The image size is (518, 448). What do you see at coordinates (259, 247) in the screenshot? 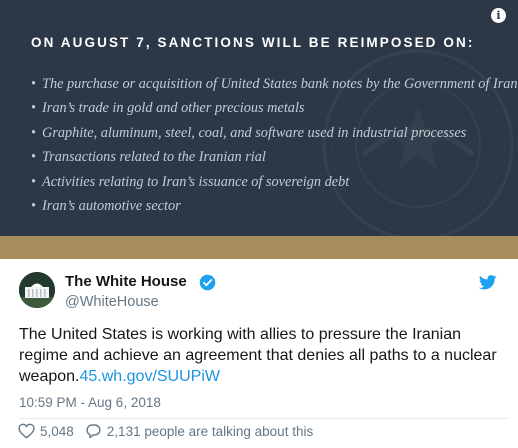
I see `banner-accent-bar` at bounding box center [259, 247].